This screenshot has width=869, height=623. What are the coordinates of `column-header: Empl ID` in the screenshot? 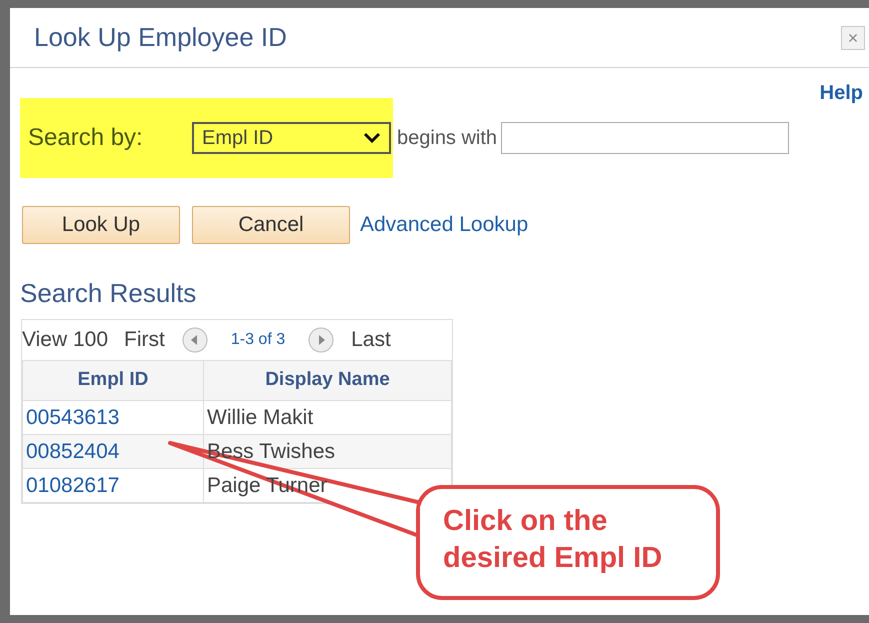 It's located at (113, 380).